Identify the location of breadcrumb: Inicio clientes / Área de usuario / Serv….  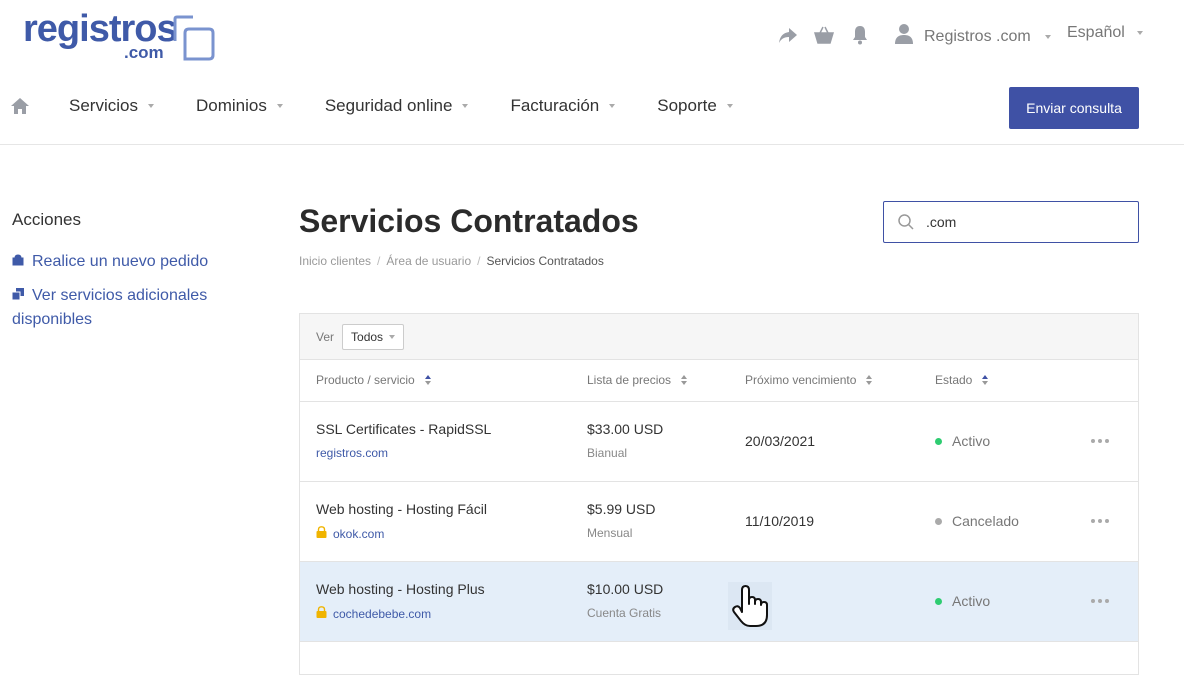
(451, 261).